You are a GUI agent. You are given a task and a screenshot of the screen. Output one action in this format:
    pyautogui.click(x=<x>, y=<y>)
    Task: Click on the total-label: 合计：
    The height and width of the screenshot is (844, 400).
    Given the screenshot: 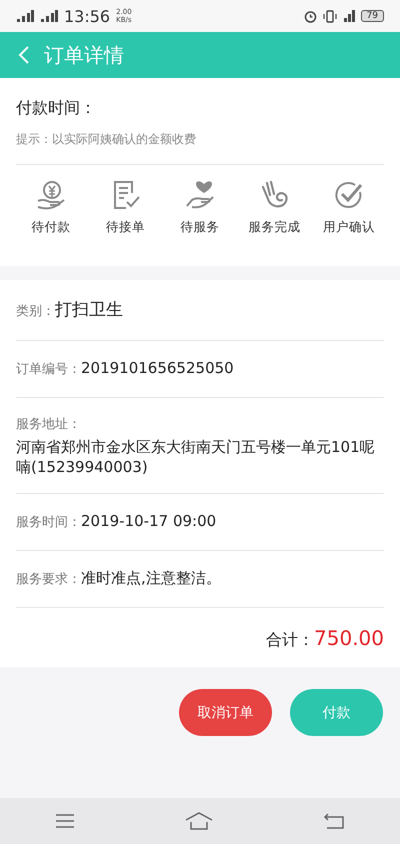 What is the action you would take?
    pyautogui.click(x=290, y=640)
    